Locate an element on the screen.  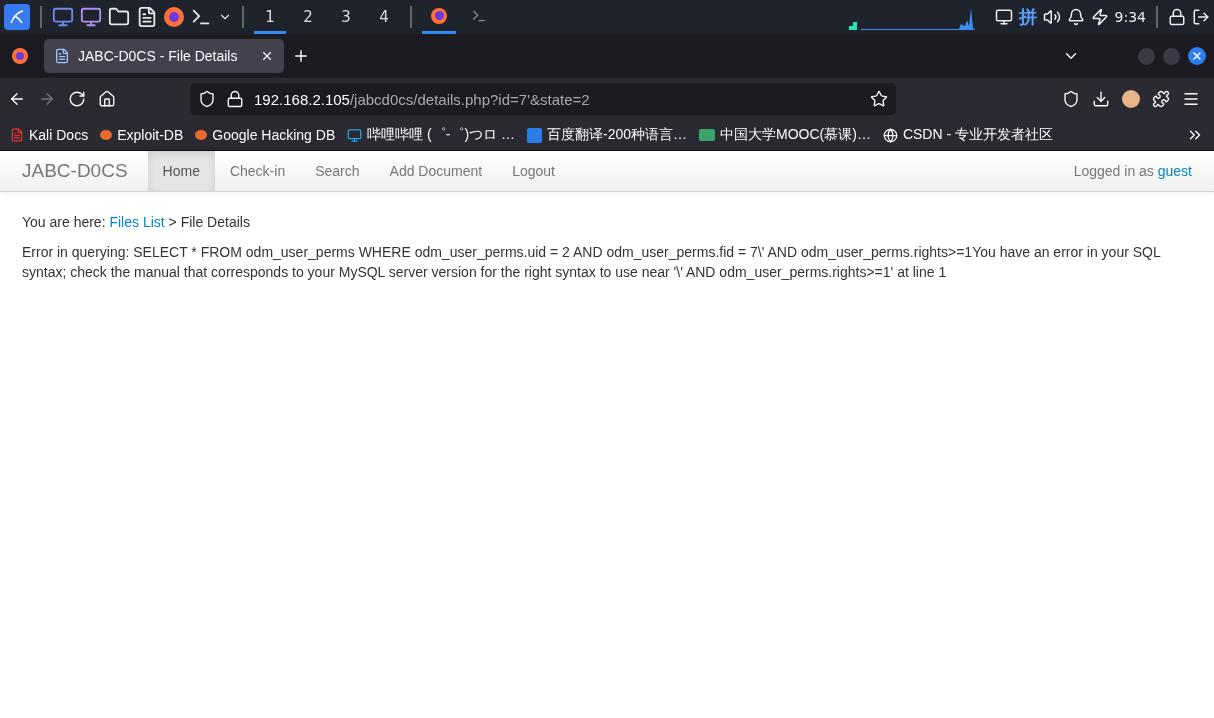
download-icon is located at coordinates (1101, 99).